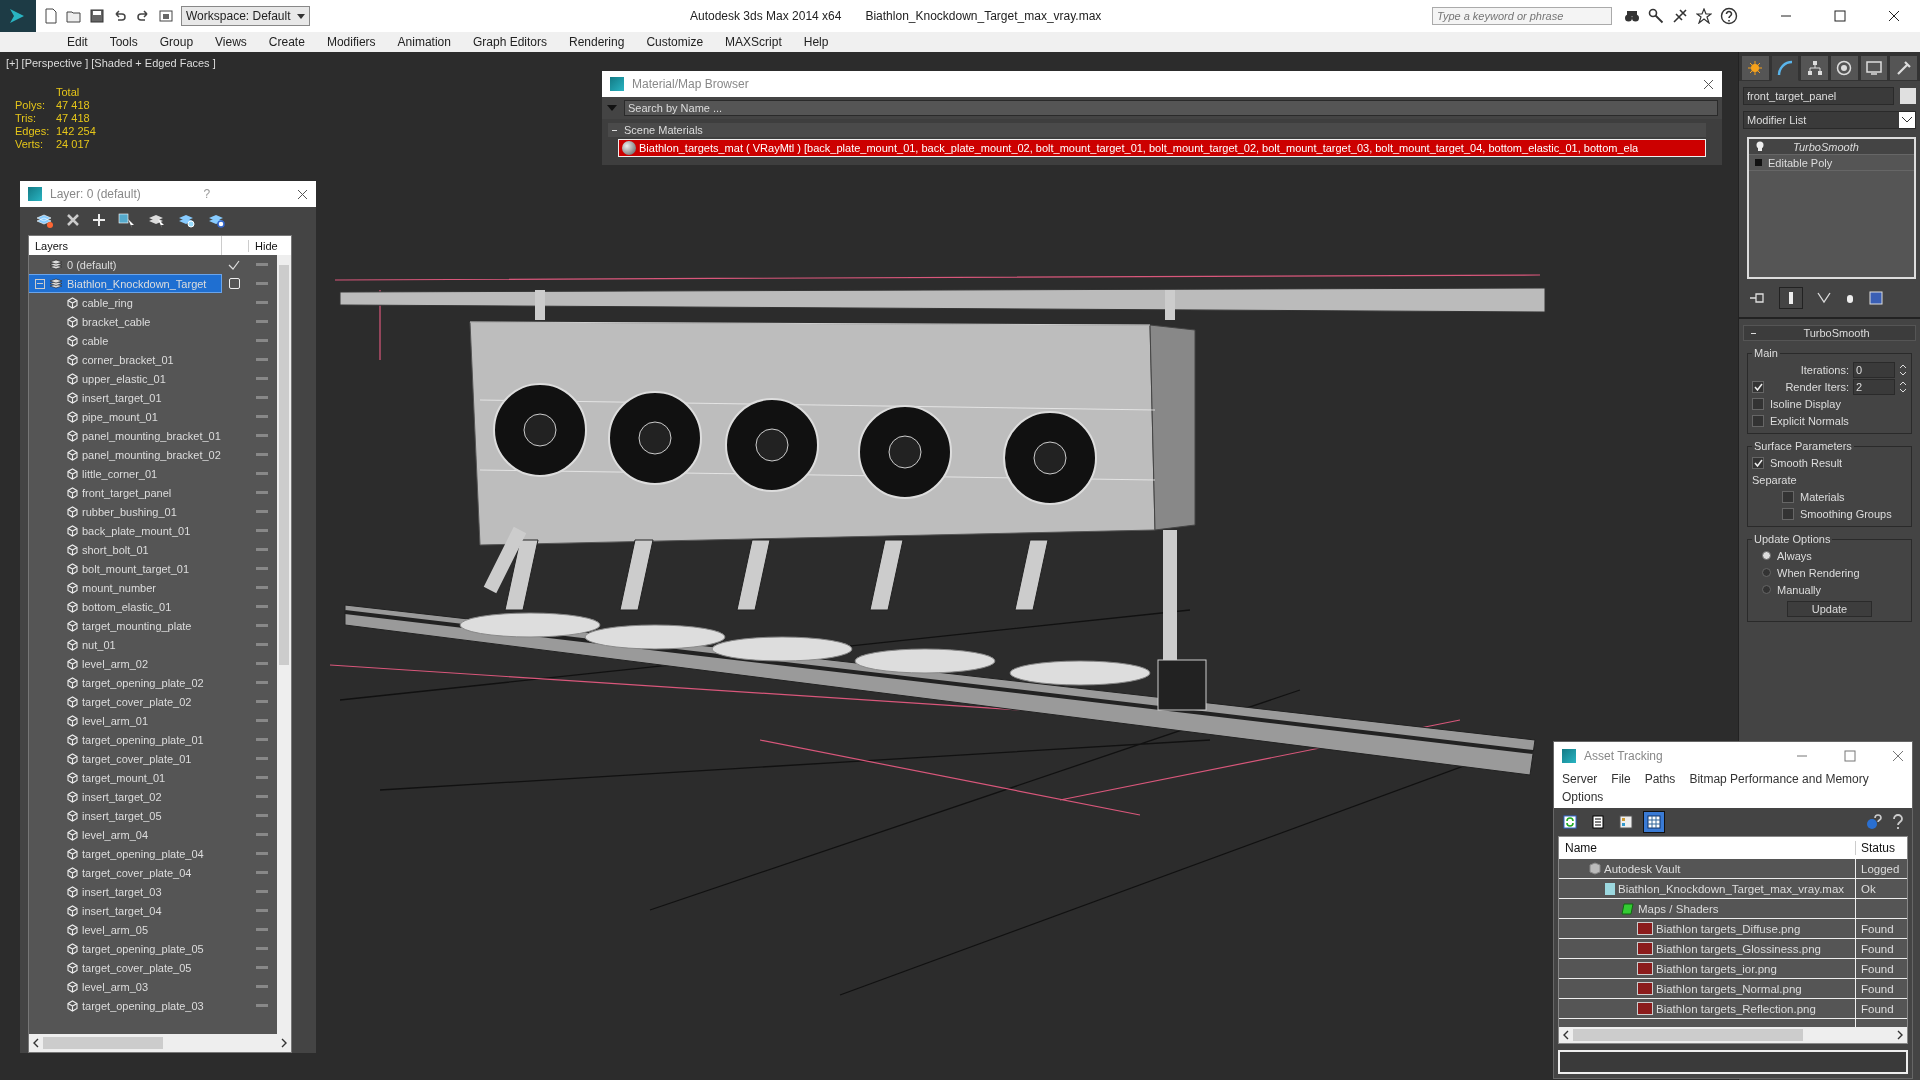 This screenshot has height=1080, width=1920. Describe the element at coordinates (1580, 779) in the screenshot. I see `menu-item: Server` at that location.